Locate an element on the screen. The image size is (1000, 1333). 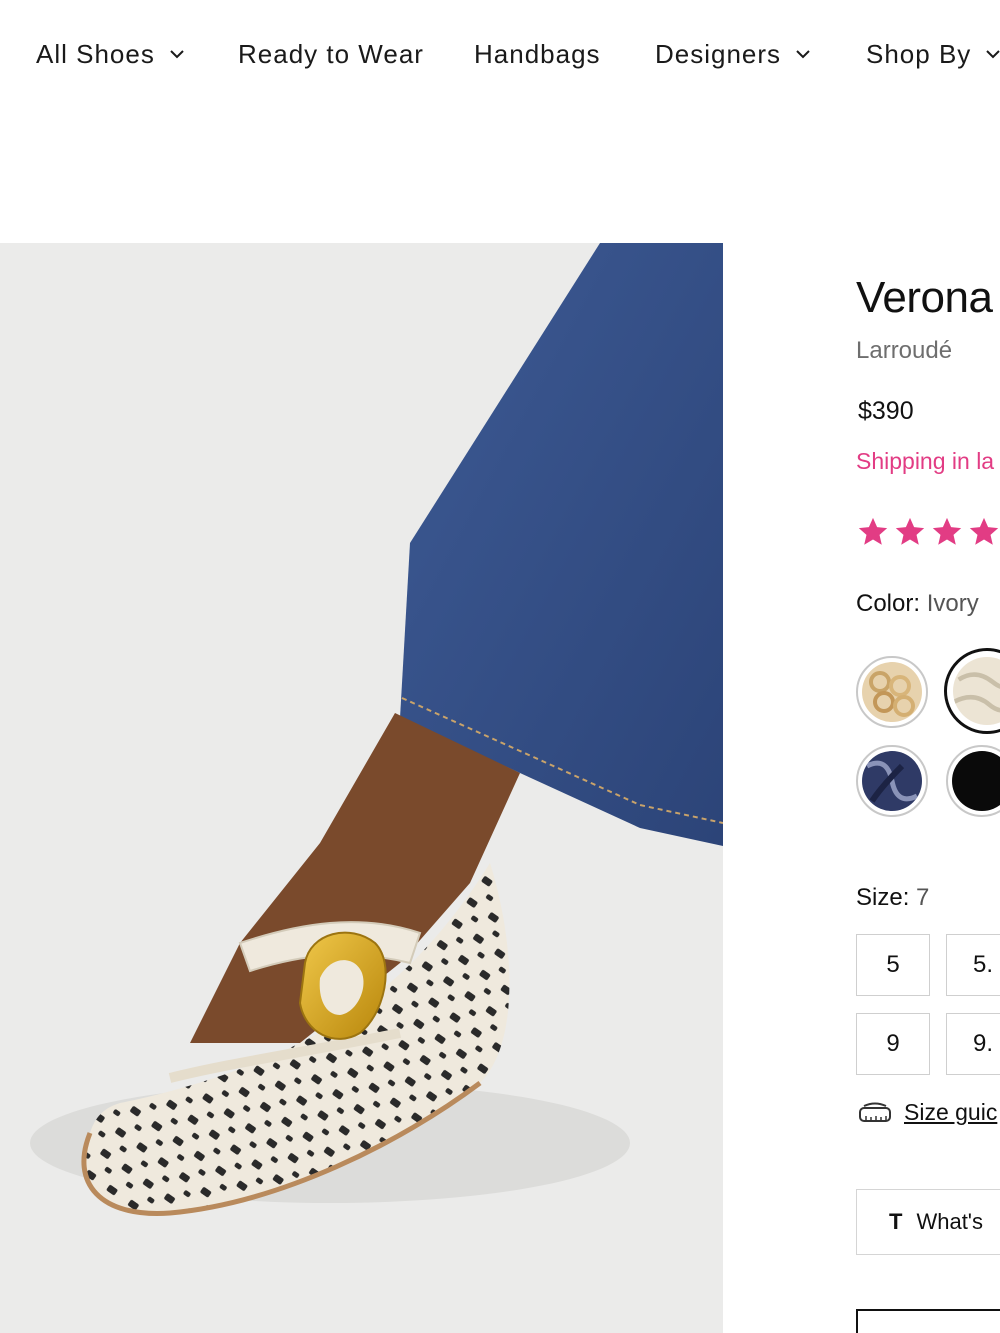
nav-shop-by: Shop By is located at coordinates (933, 54).